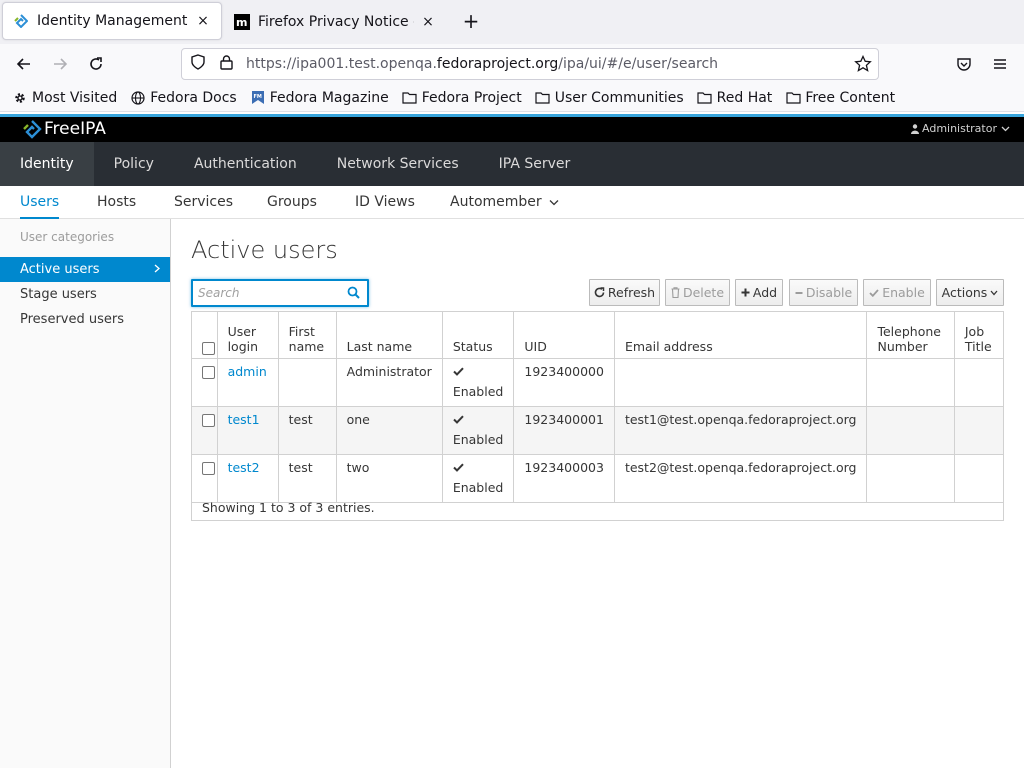 Image resolution: width=1024 pixels, height=768 pixels. I want to click on delete-label: Delete, so click(703, 292).